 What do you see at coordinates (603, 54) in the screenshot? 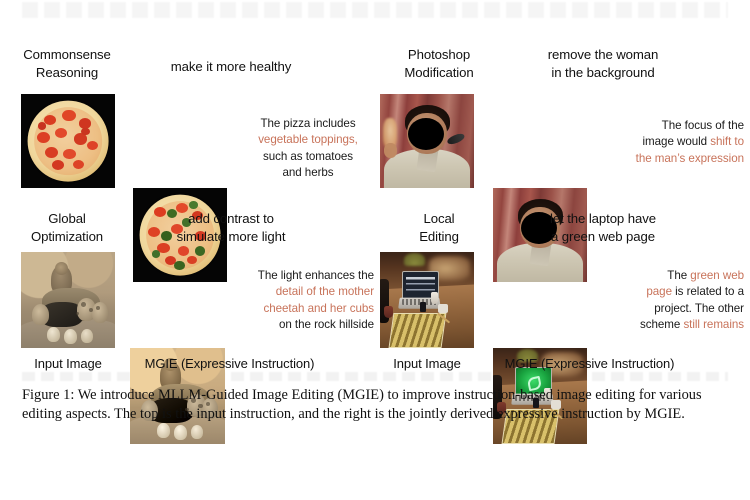
I see `instruction-line-1: remove the woman` at bounding box center [603, 54].